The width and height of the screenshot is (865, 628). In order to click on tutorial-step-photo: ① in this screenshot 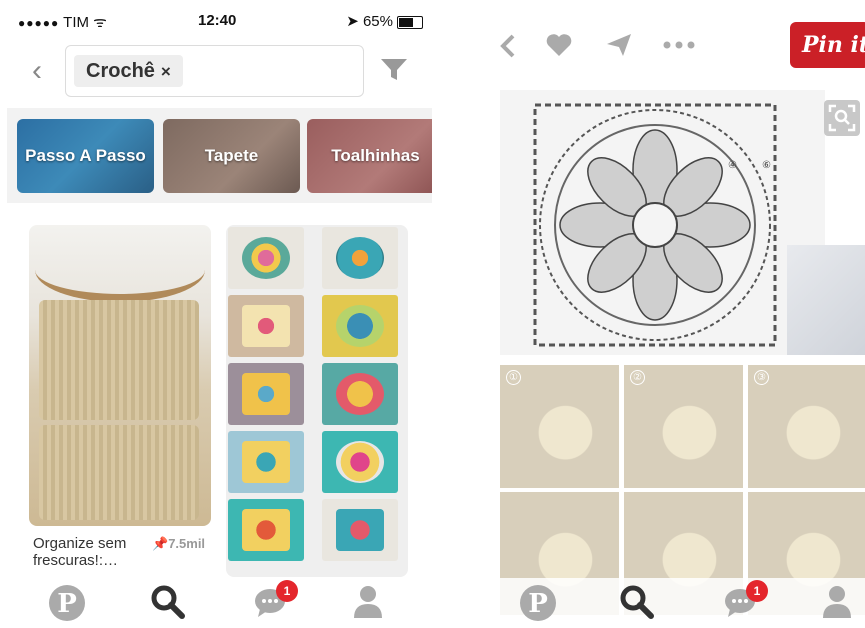, I will do `click(559, 426)`.